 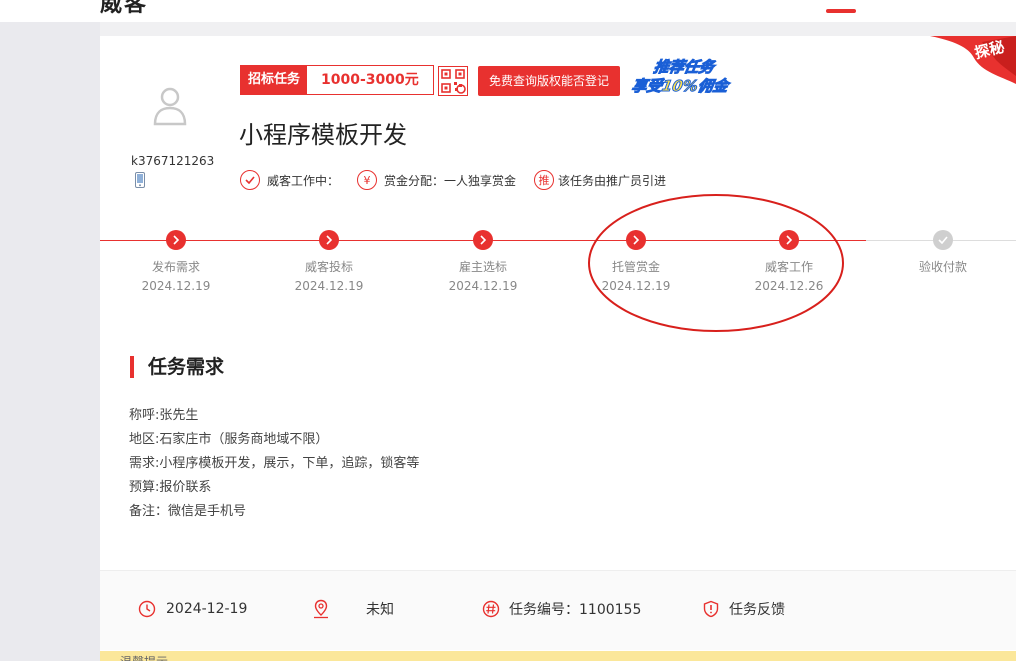 I want to click on annotation-ellipse, so click(x=716, y=263).